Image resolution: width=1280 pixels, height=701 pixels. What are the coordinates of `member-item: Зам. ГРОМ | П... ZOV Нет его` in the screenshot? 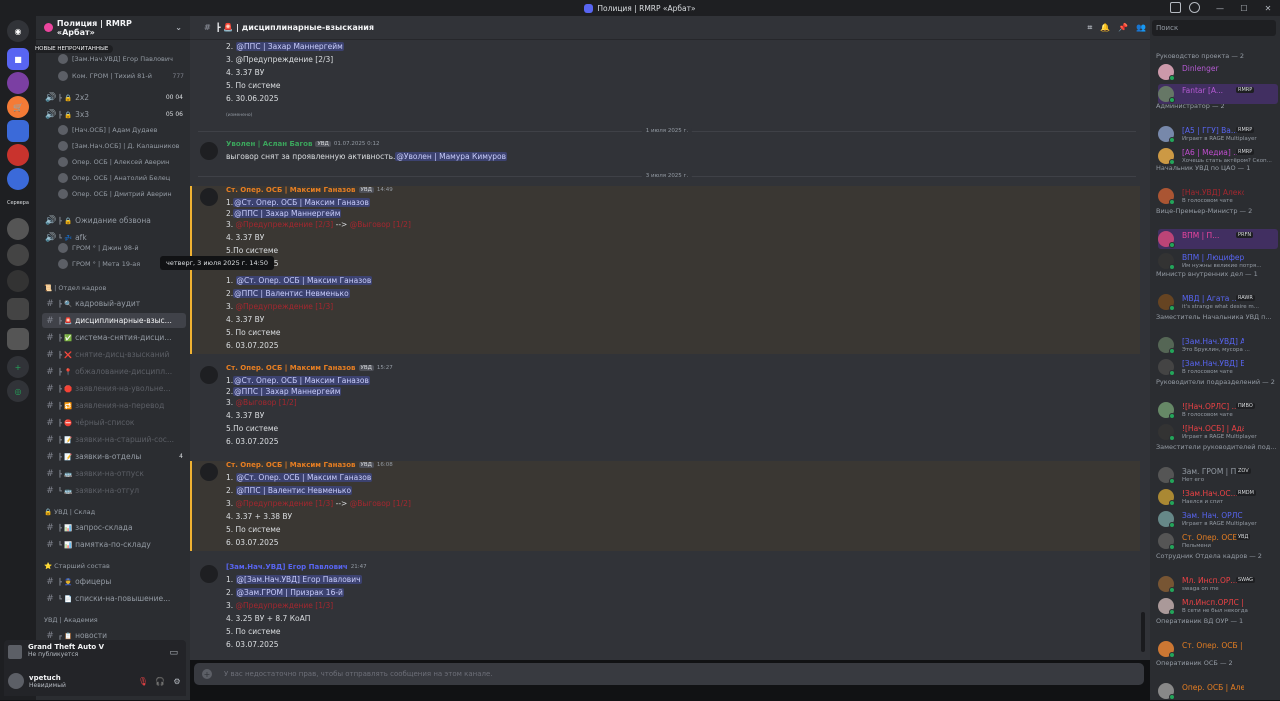 It's located at (1218, 475).